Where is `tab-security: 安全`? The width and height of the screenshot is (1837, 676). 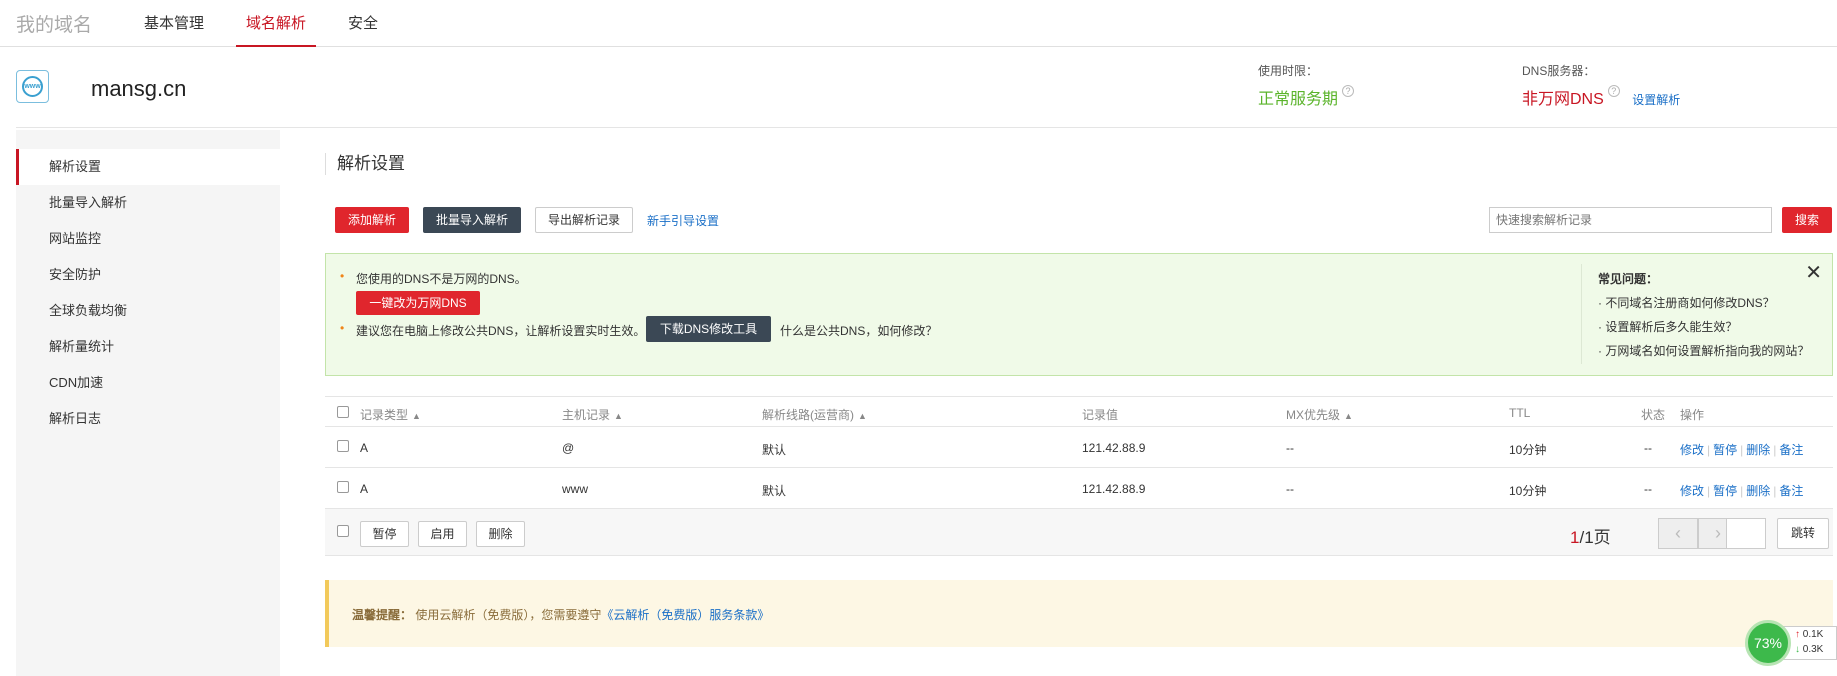 tab-security: 安全 is located at coordinates (363, 29).